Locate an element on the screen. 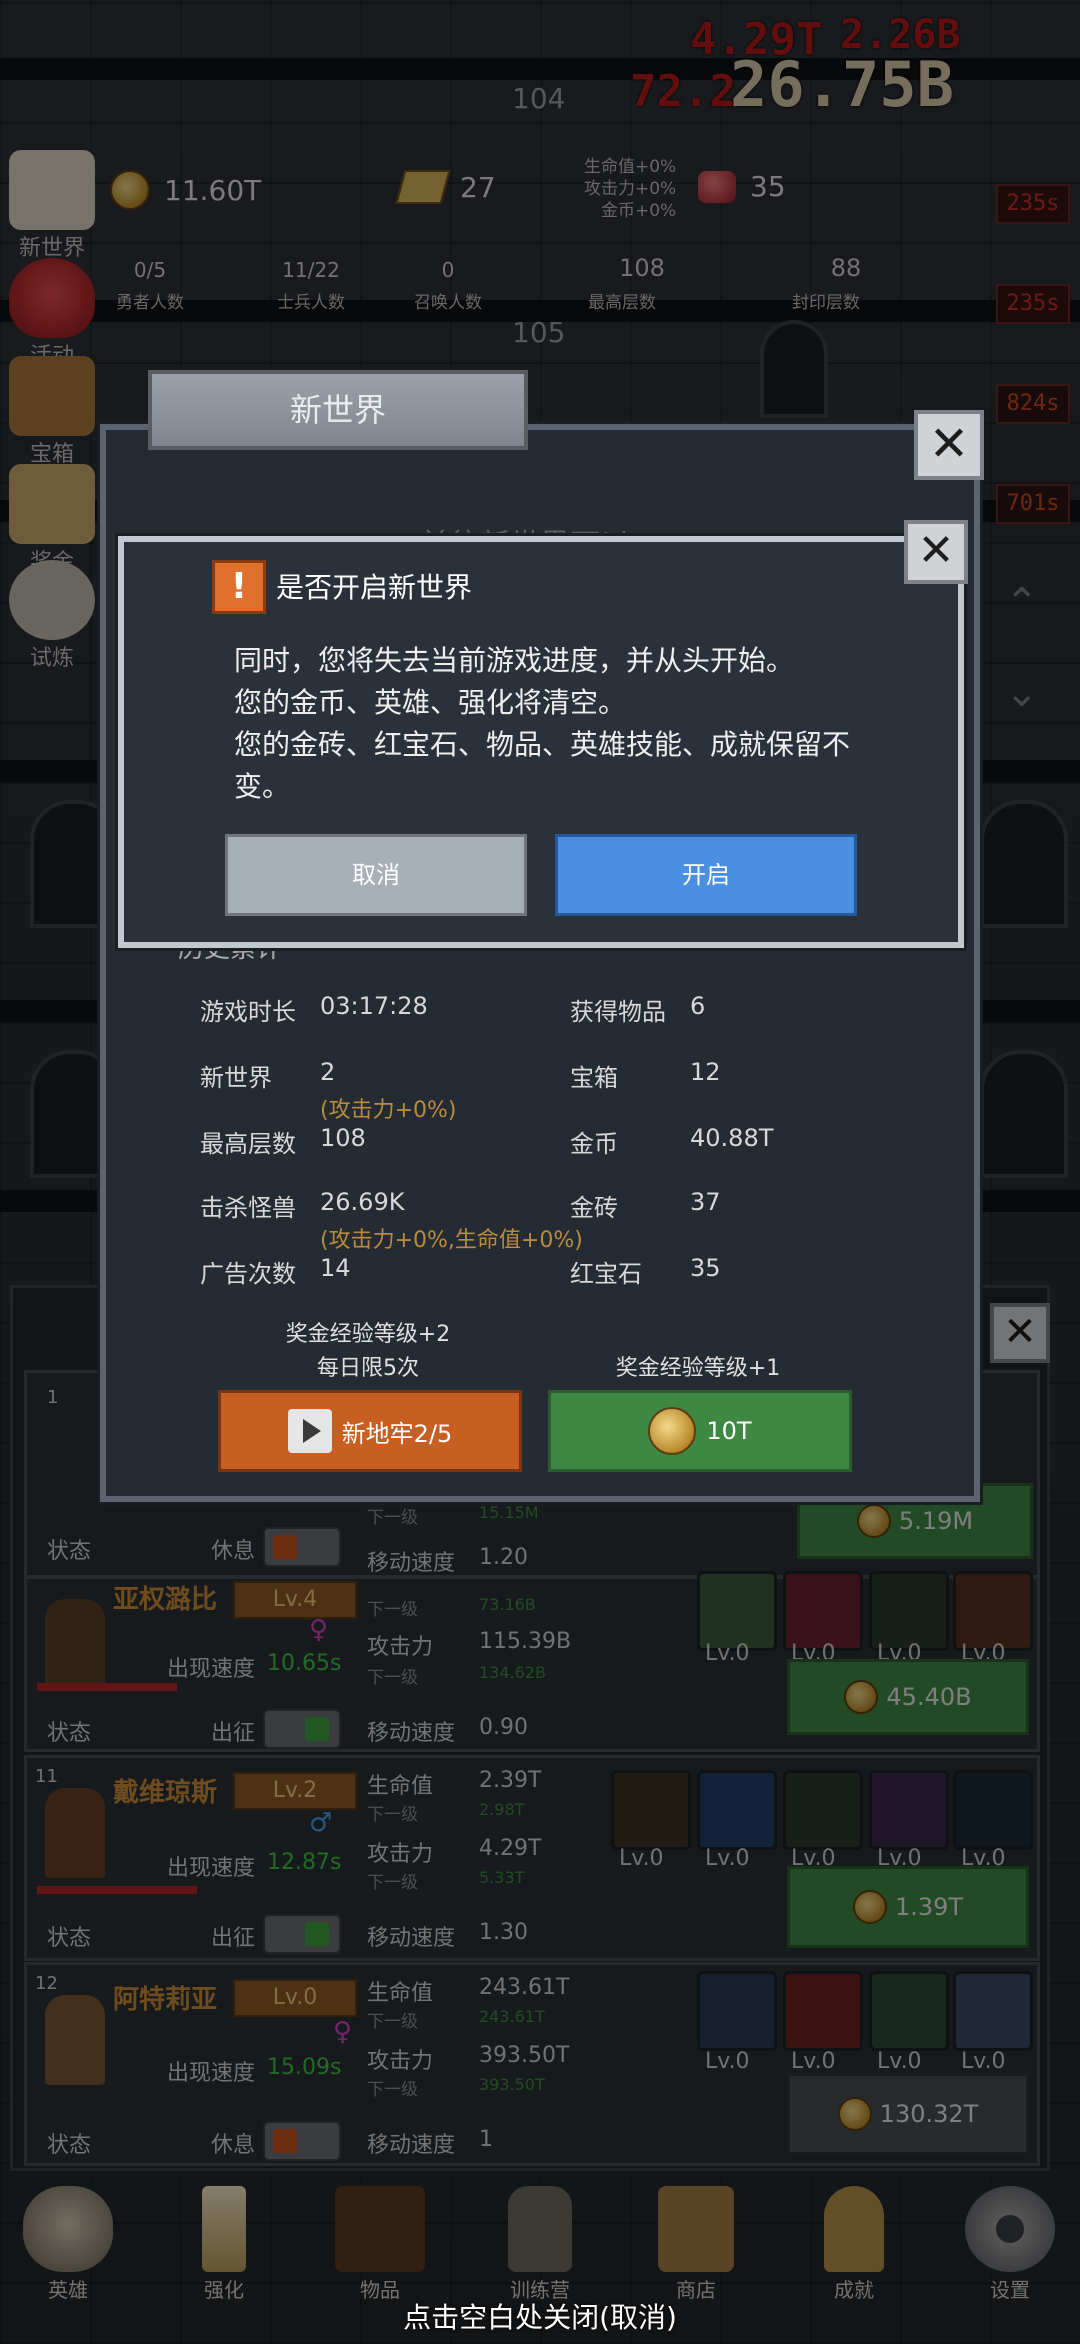  new-world-gold-button: 10T is located at coordinates (700, 1431).